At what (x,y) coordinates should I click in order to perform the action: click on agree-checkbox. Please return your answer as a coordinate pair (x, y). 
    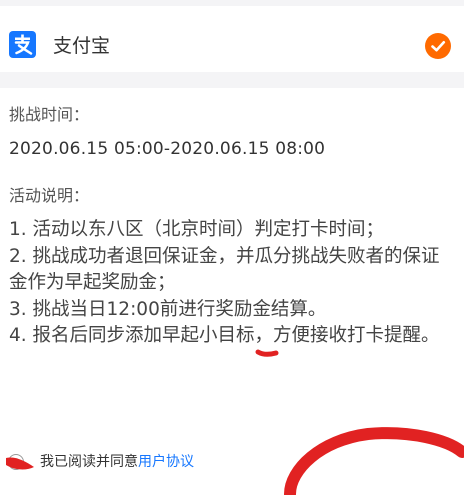
    Looking at the image, I should click on (16, 462).